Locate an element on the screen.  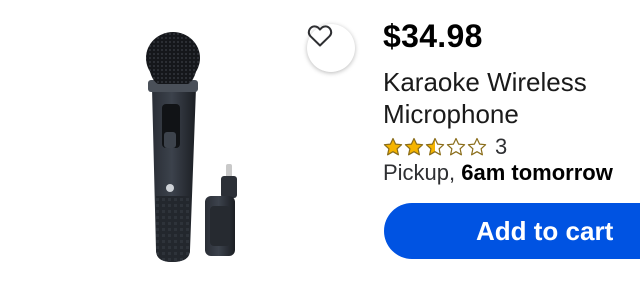
add-to-cart-button: Add to cart is located at coordinates (512, 231).